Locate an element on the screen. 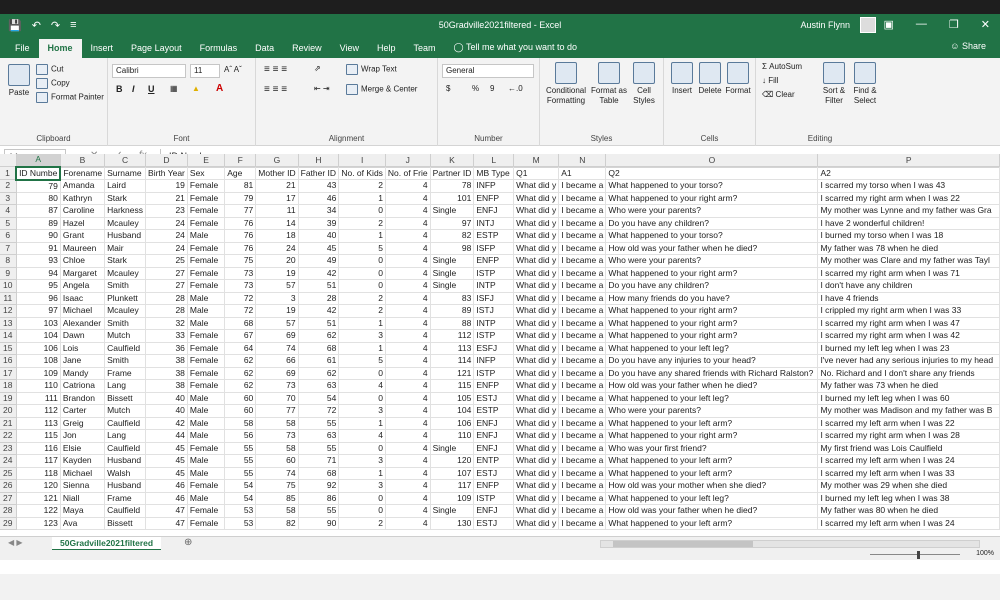  grow-font-icon: Aˆ Aˇ is located at coordinates (233, 69).